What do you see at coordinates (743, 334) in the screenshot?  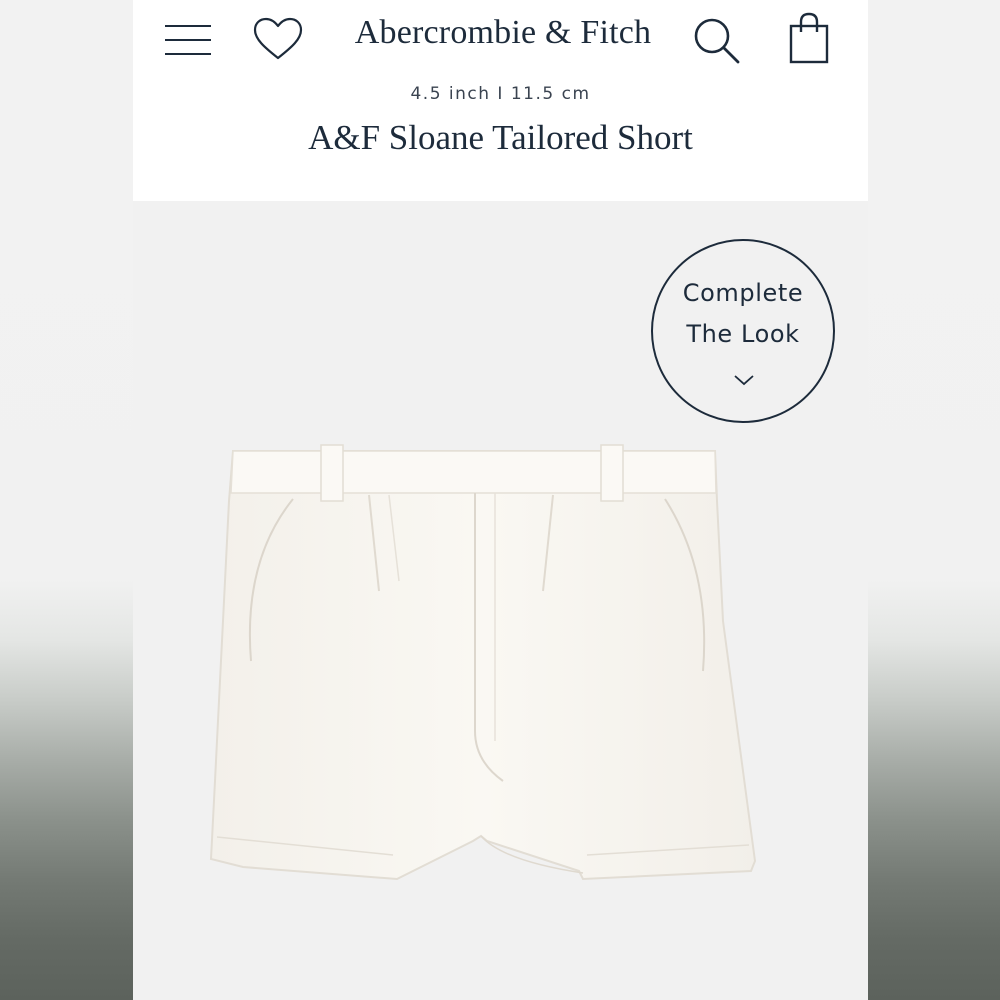 I see `complete-the-look-line-2: The Look` at bounding box center [743, 334].